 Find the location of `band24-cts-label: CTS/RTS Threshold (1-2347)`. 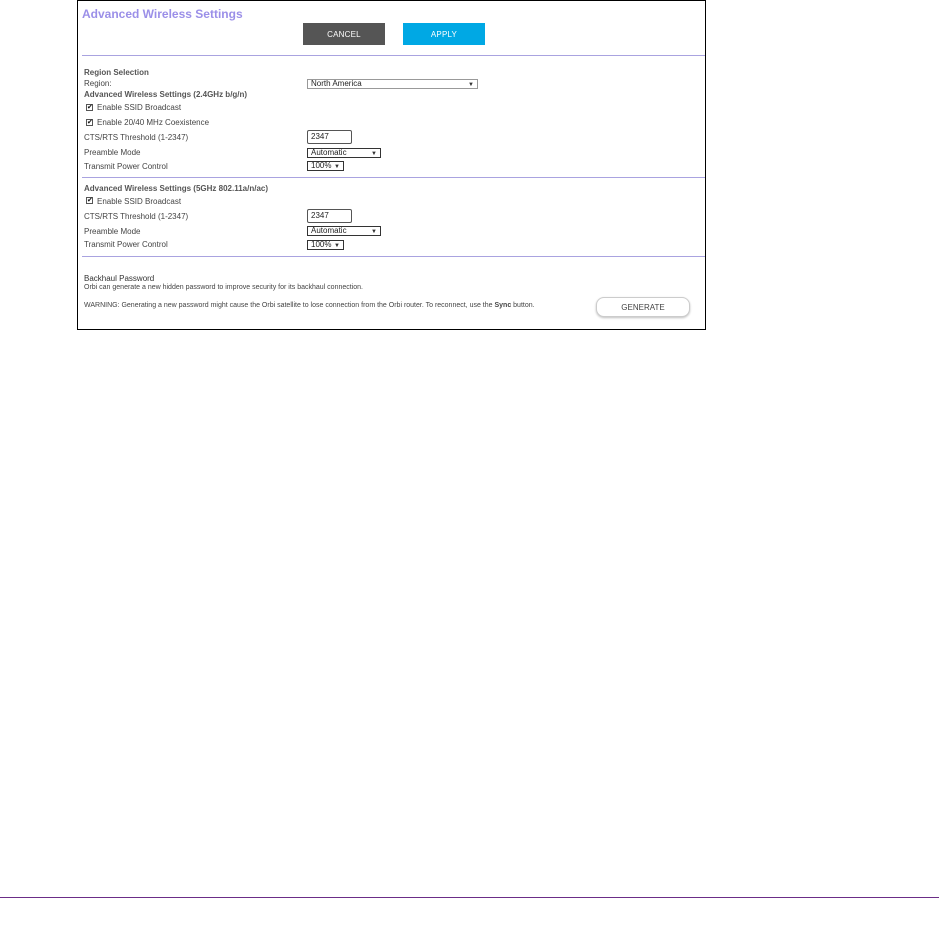

band24-cts-label: CTS/RTS Threshold (1-2347) is located at coordinates (136, 137).